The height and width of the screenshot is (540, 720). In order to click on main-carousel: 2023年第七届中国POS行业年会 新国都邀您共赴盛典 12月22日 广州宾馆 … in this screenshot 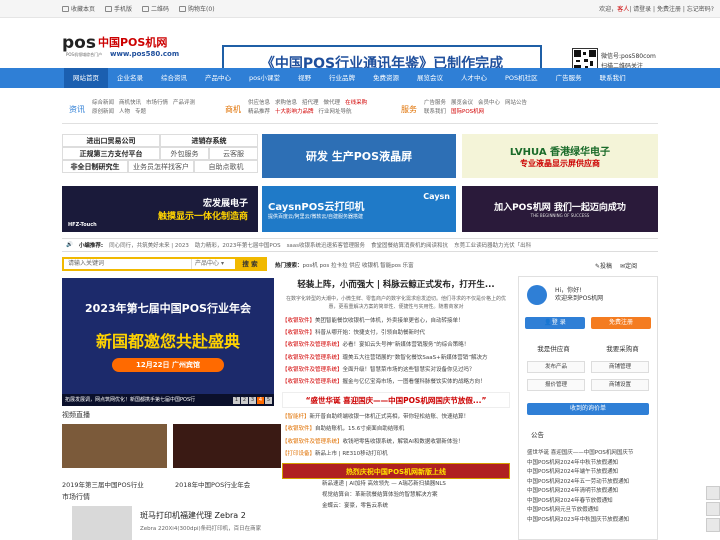, I will do `click(168, 342)`.